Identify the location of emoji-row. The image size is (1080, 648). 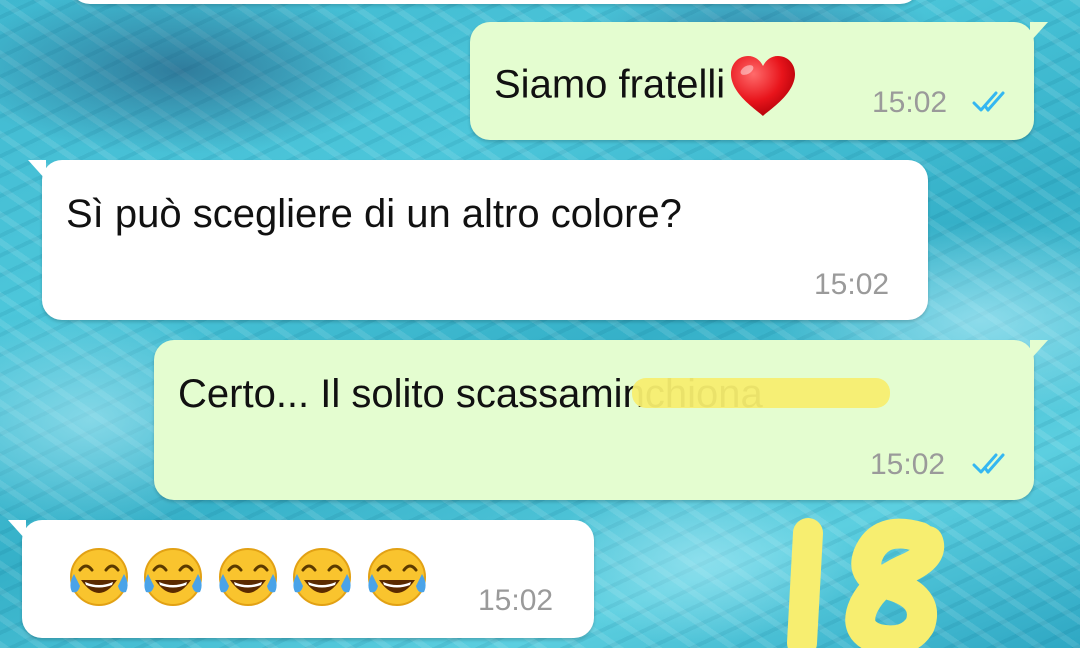
(250, 577).